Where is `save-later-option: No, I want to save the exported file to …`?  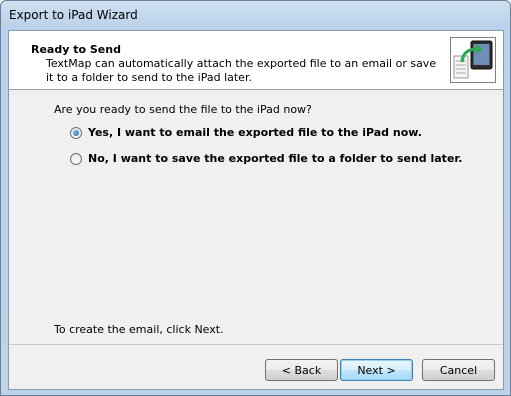 save-later-option: No, I want to save the exported file to … is located at coordinates (266, 158).